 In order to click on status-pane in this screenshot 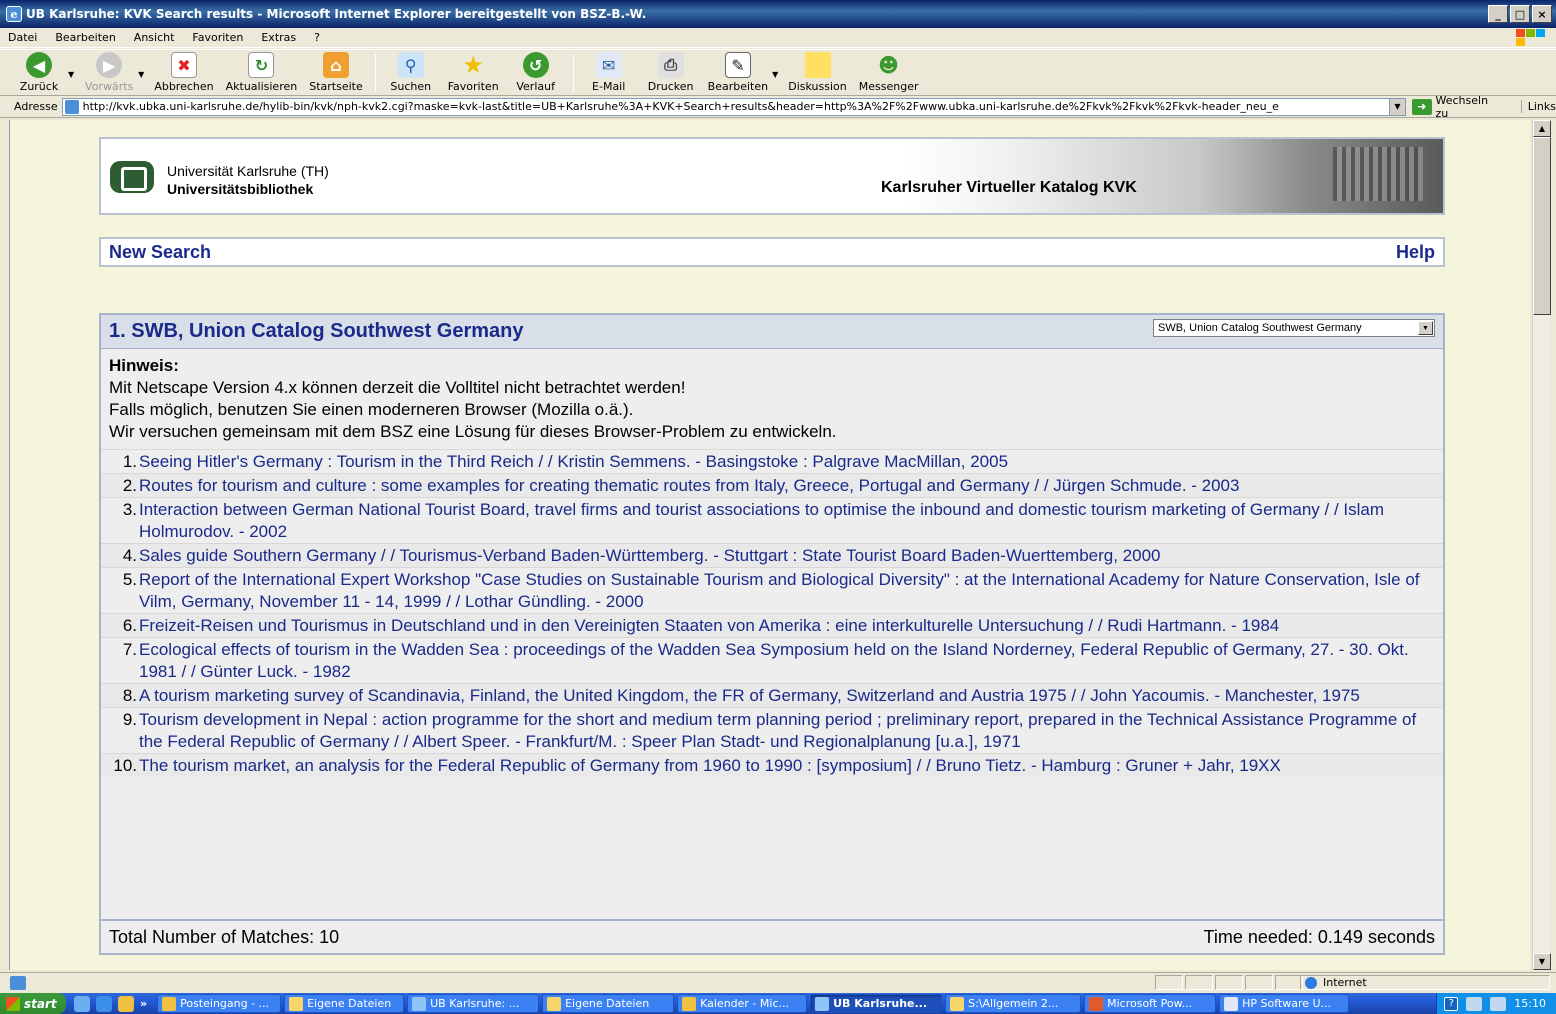, I will do `click(1169, 982)`.